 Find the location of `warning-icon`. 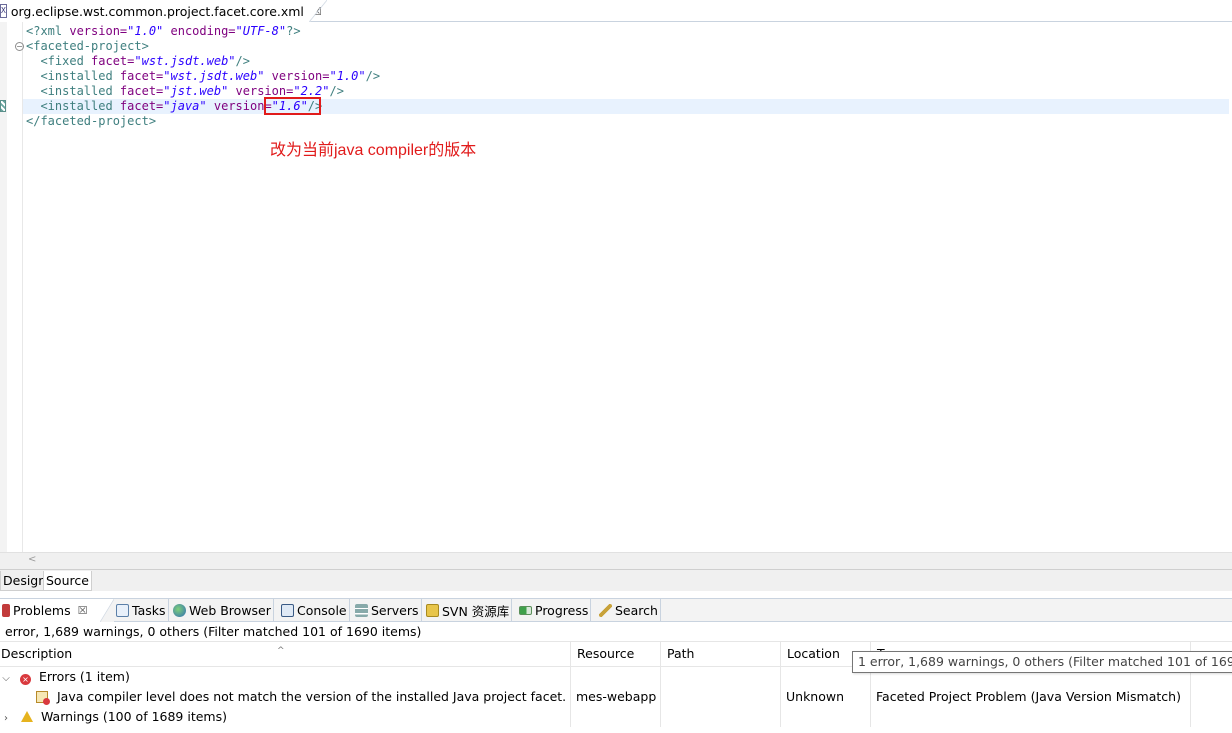

warning-icon is located at coordinates (26, 716).